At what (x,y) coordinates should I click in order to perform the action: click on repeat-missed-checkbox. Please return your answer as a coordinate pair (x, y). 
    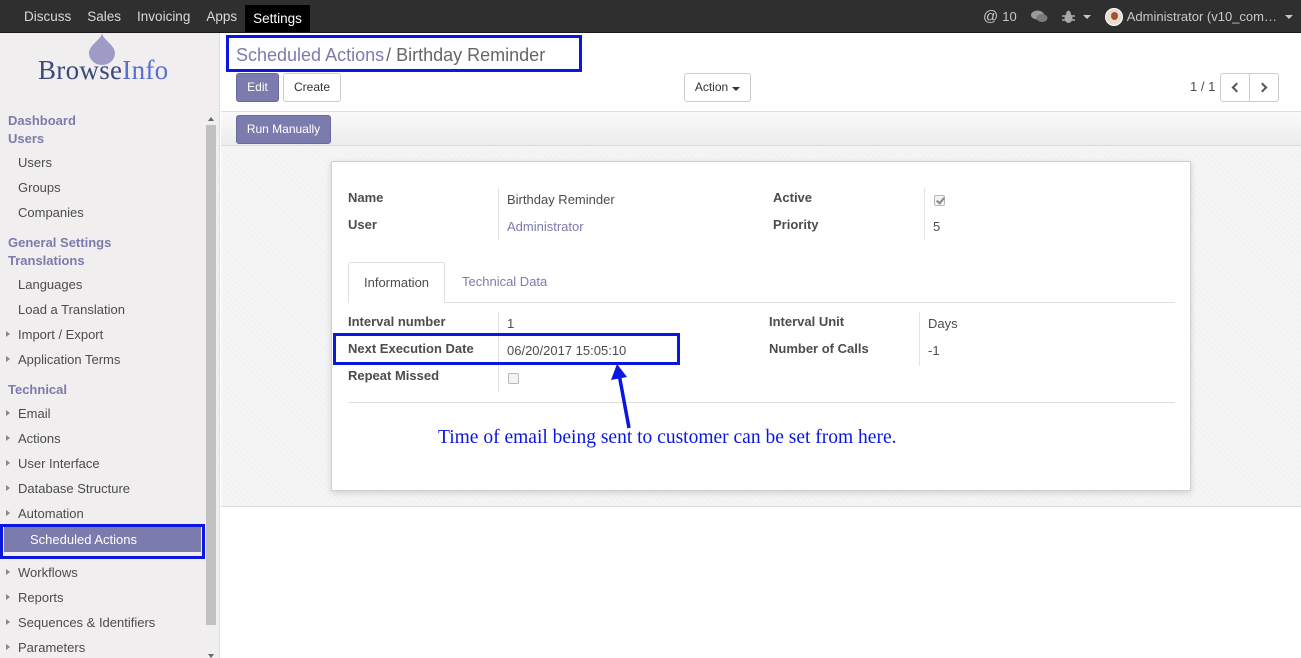
    Looking at the image, I should click on (513, 378).